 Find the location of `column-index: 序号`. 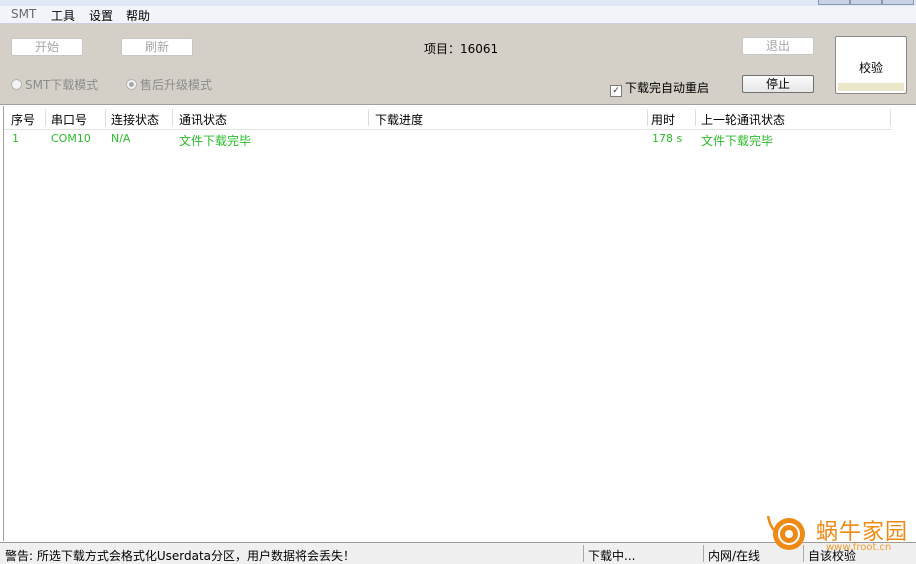

column-index: 序号 is located at coordinates (23, 119).